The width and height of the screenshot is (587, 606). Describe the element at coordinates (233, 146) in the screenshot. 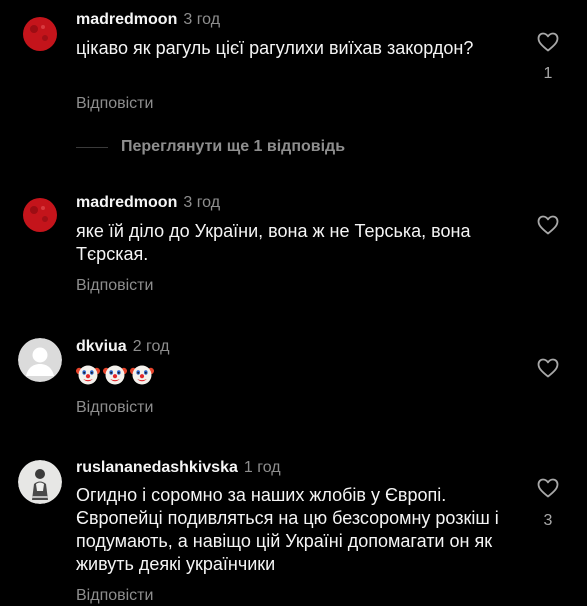

I see `view-replies-label: Переглянути ще 1 відповідь` at that location.